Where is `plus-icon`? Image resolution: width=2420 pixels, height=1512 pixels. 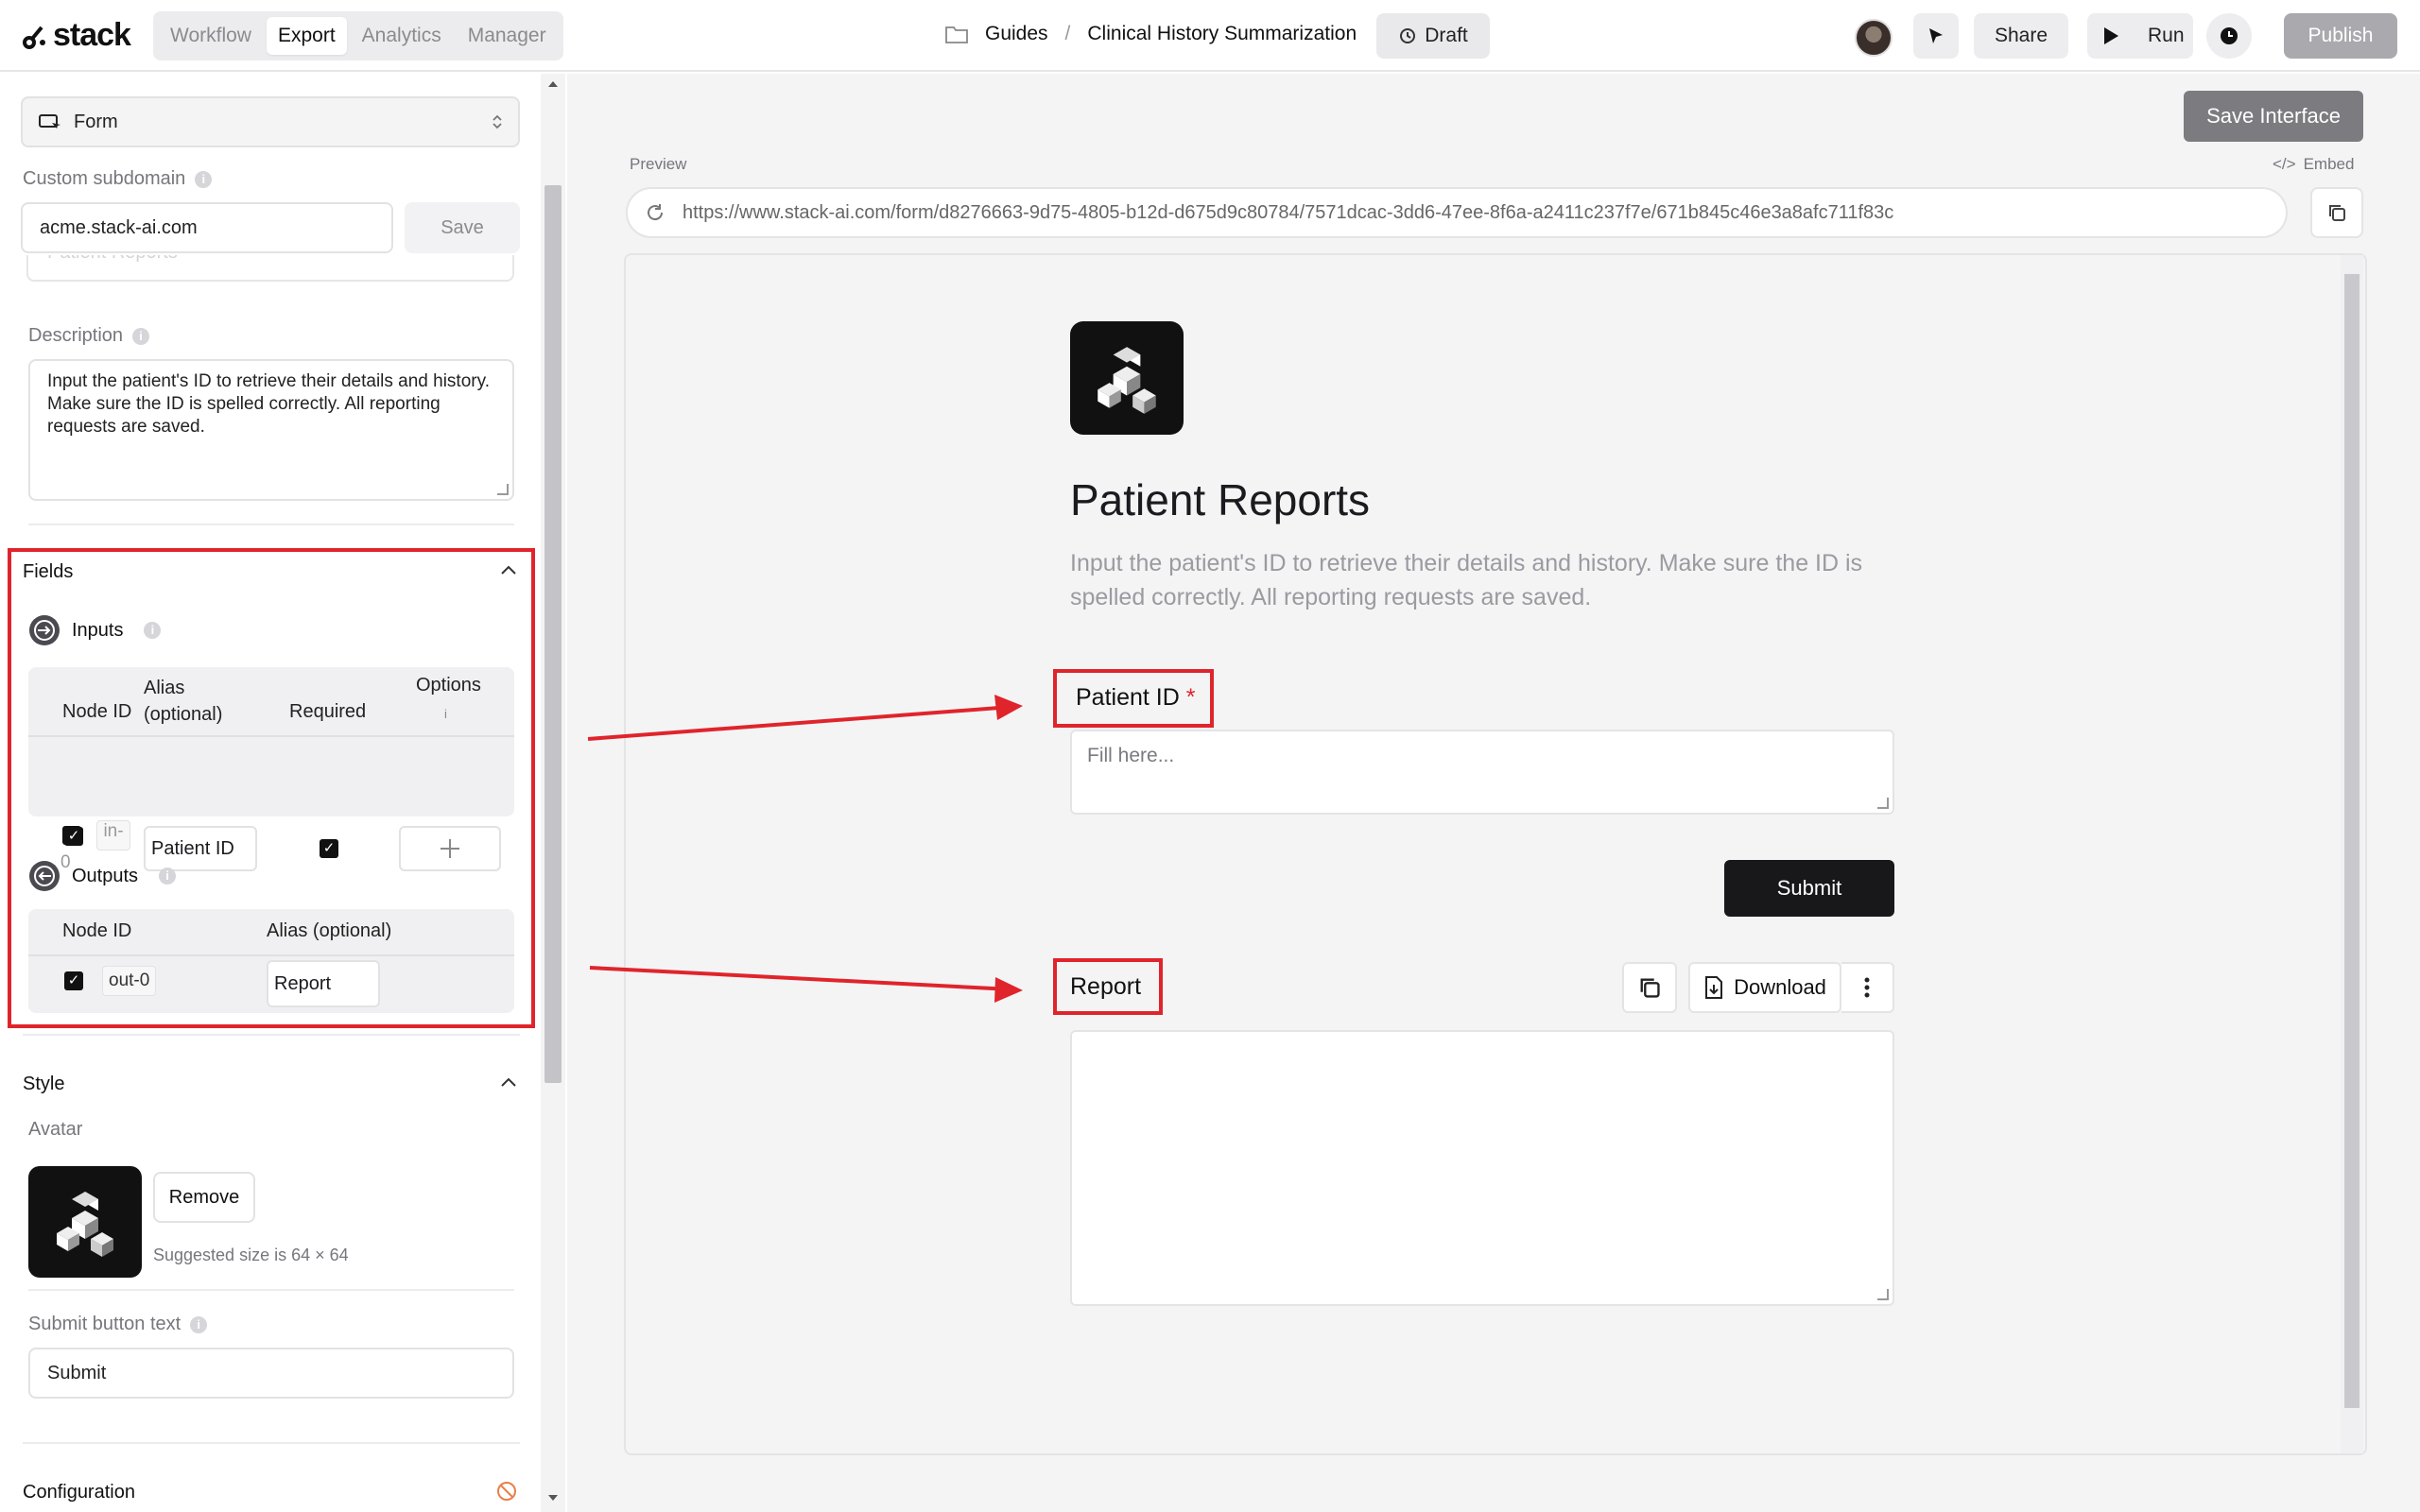 plus-icon is located at coordinates (450, 848).